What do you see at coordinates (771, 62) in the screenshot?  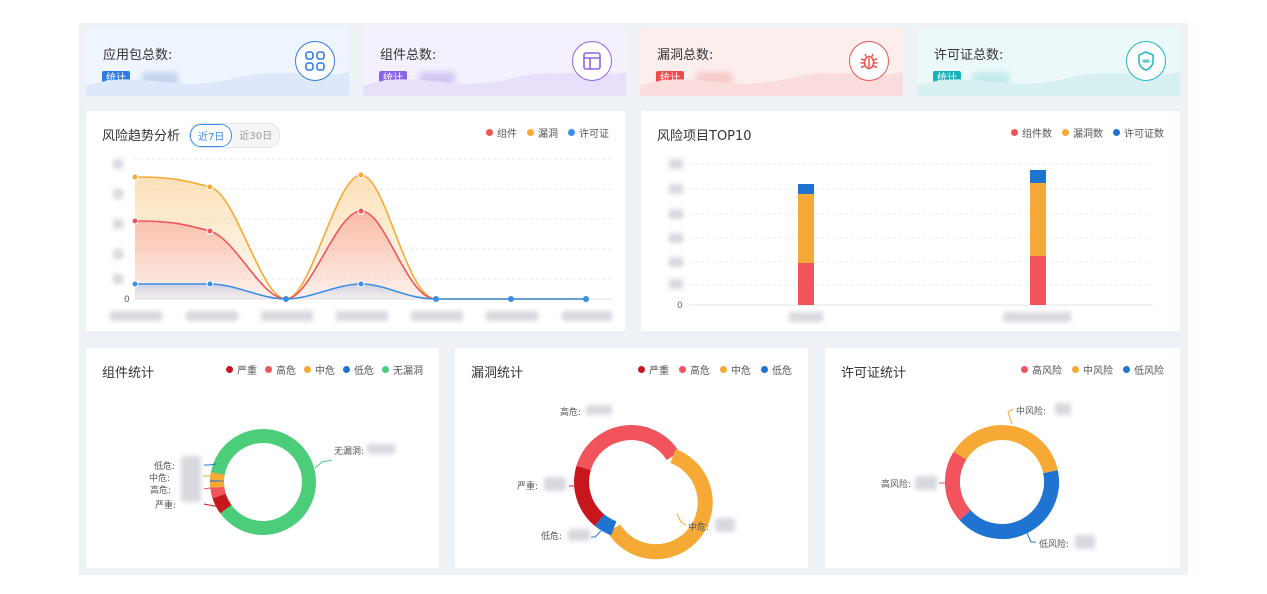 I see `stat-card-vulnerabilities: 漏洞总数: 统计` at bounding box center [771, 62].